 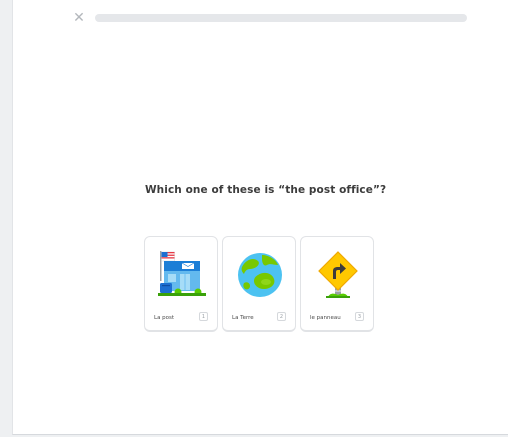 I want to click on progress-bar, so click(x=281, y=18).